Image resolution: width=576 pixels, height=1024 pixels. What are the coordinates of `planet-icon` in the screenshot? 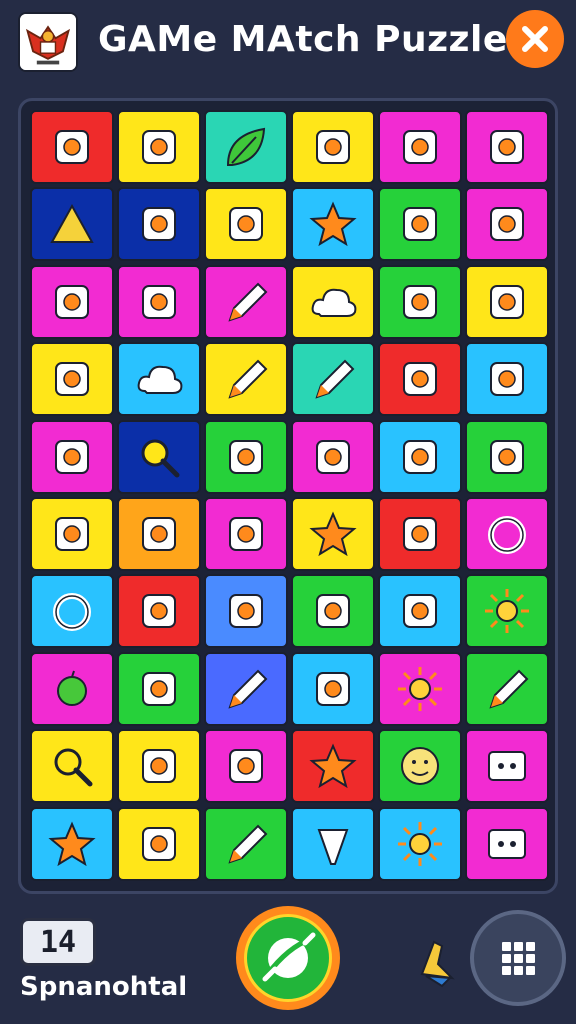 It's located at (289, 957).